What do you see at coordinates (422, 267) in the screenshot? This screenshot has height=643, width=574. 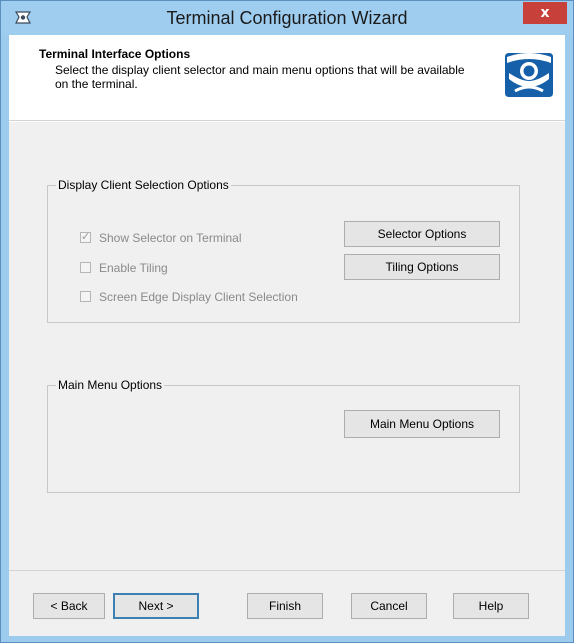 I see `tiling-options-button: Tiling Options` at bounding box center [422, 267].